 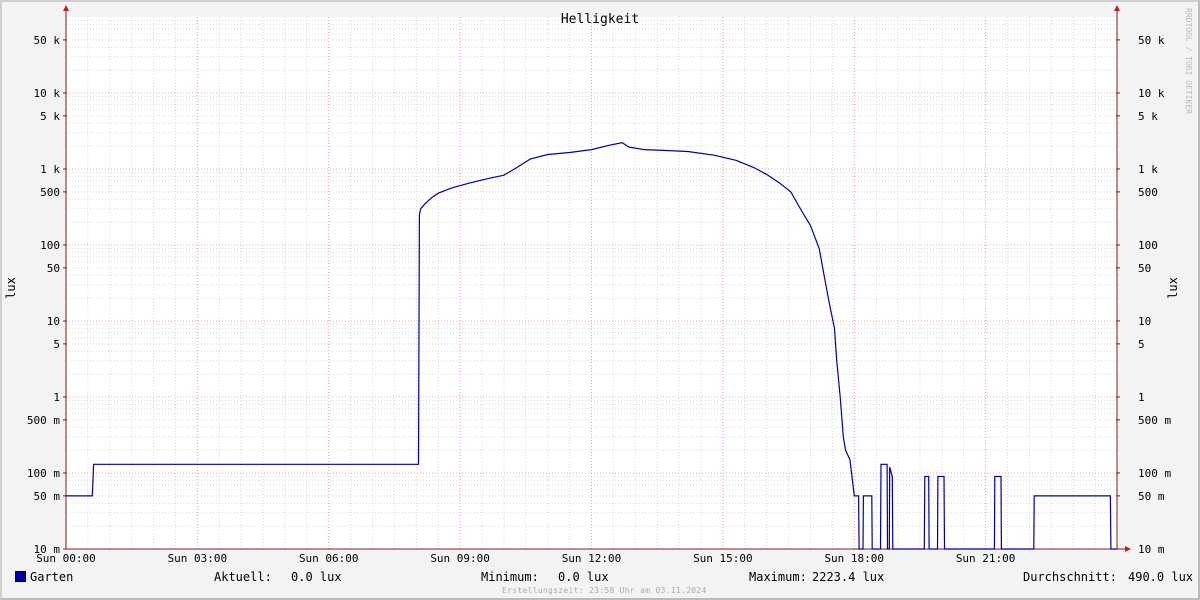 What do you see at coordinates (43, 473) in the screenshot?
I see `y-tick-label-left: 100 m` at bounding box center [43, 473].